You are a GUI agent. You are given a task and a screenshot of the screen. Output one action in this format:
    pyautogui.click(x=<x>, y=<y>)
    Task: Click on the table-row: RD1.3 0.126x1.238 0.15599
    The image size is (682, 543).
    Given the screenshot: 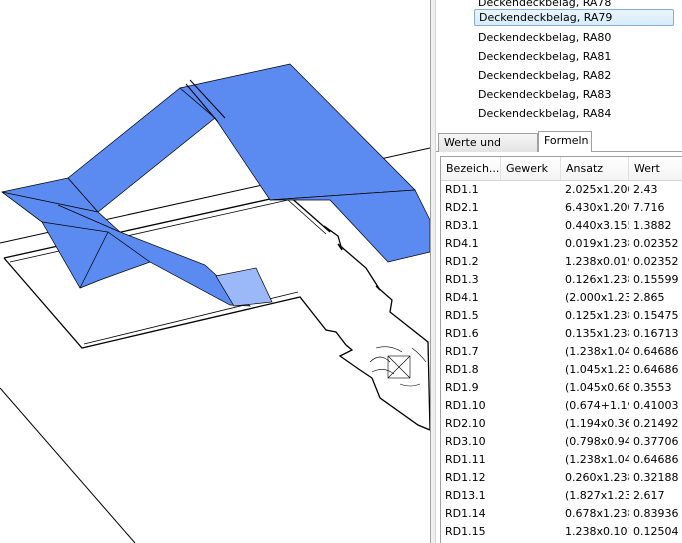 What is the action you would take?
    pyautogui.click(x=561, y=280)
    